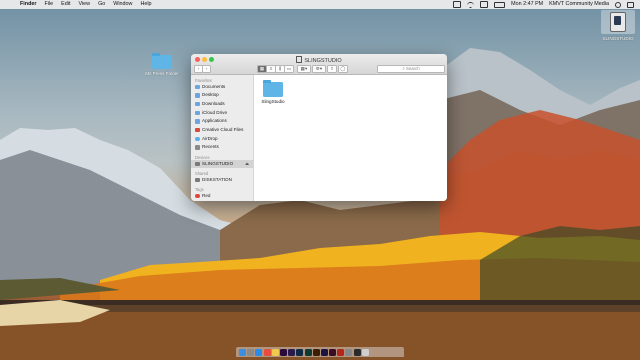  I want to click on desktop-folder-label: Ms Press Folder, so click(162, 73).